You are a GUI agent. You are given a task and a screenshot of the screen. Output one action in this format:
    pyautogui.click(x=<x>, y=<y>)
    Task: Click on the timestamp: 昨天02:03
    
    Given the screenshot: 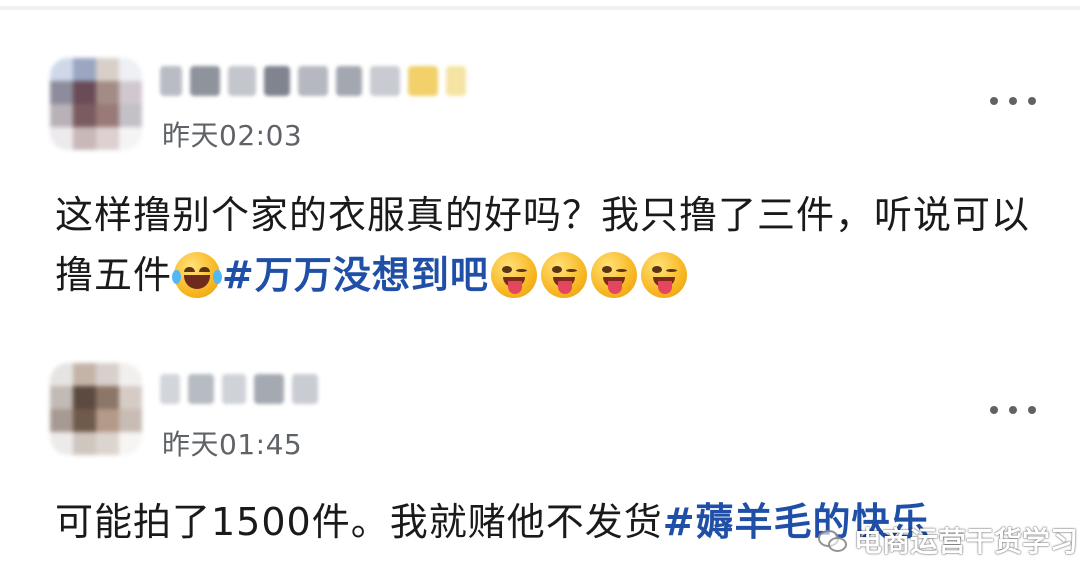 What is the action you would take?
    pyautogui.click(x=232, y=135)
    